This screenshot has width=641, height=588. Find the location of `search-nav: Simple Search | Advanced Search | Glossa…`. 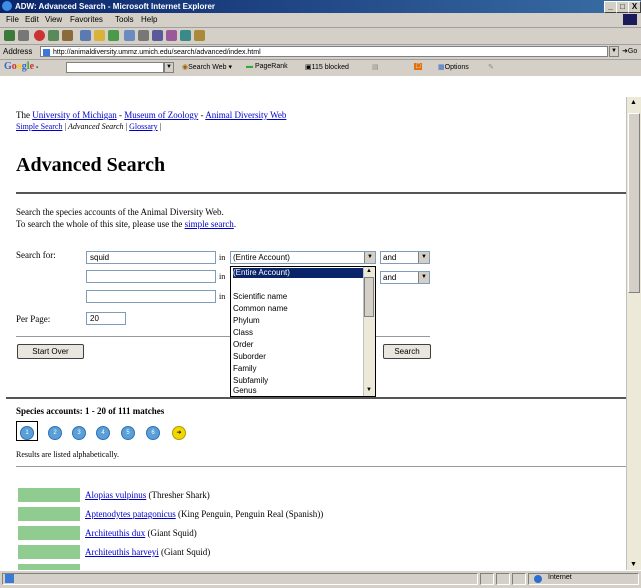

search-nav: Simple Search | Advanced Search | Glossa… is located at coordinates (89, 126).